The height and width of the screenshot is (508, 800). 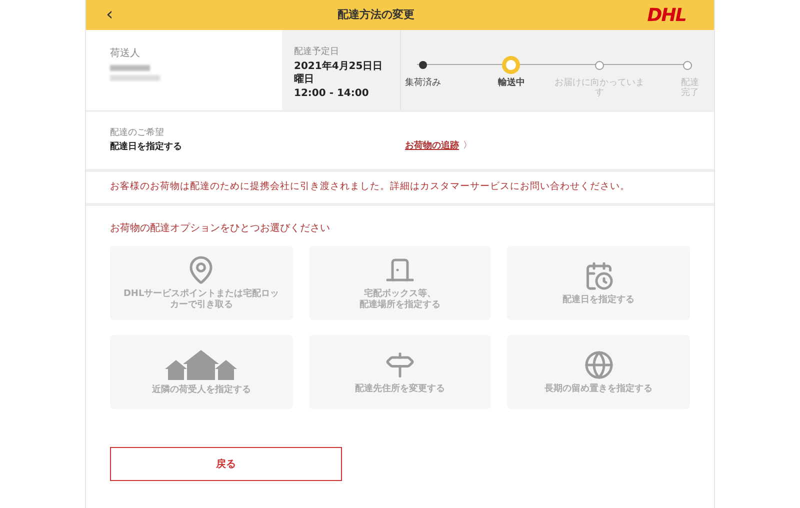 What do you see at coordinates (599, 275) in the screenshot?
I see `calendar-clock-icon` at bounding box center [599, 275].